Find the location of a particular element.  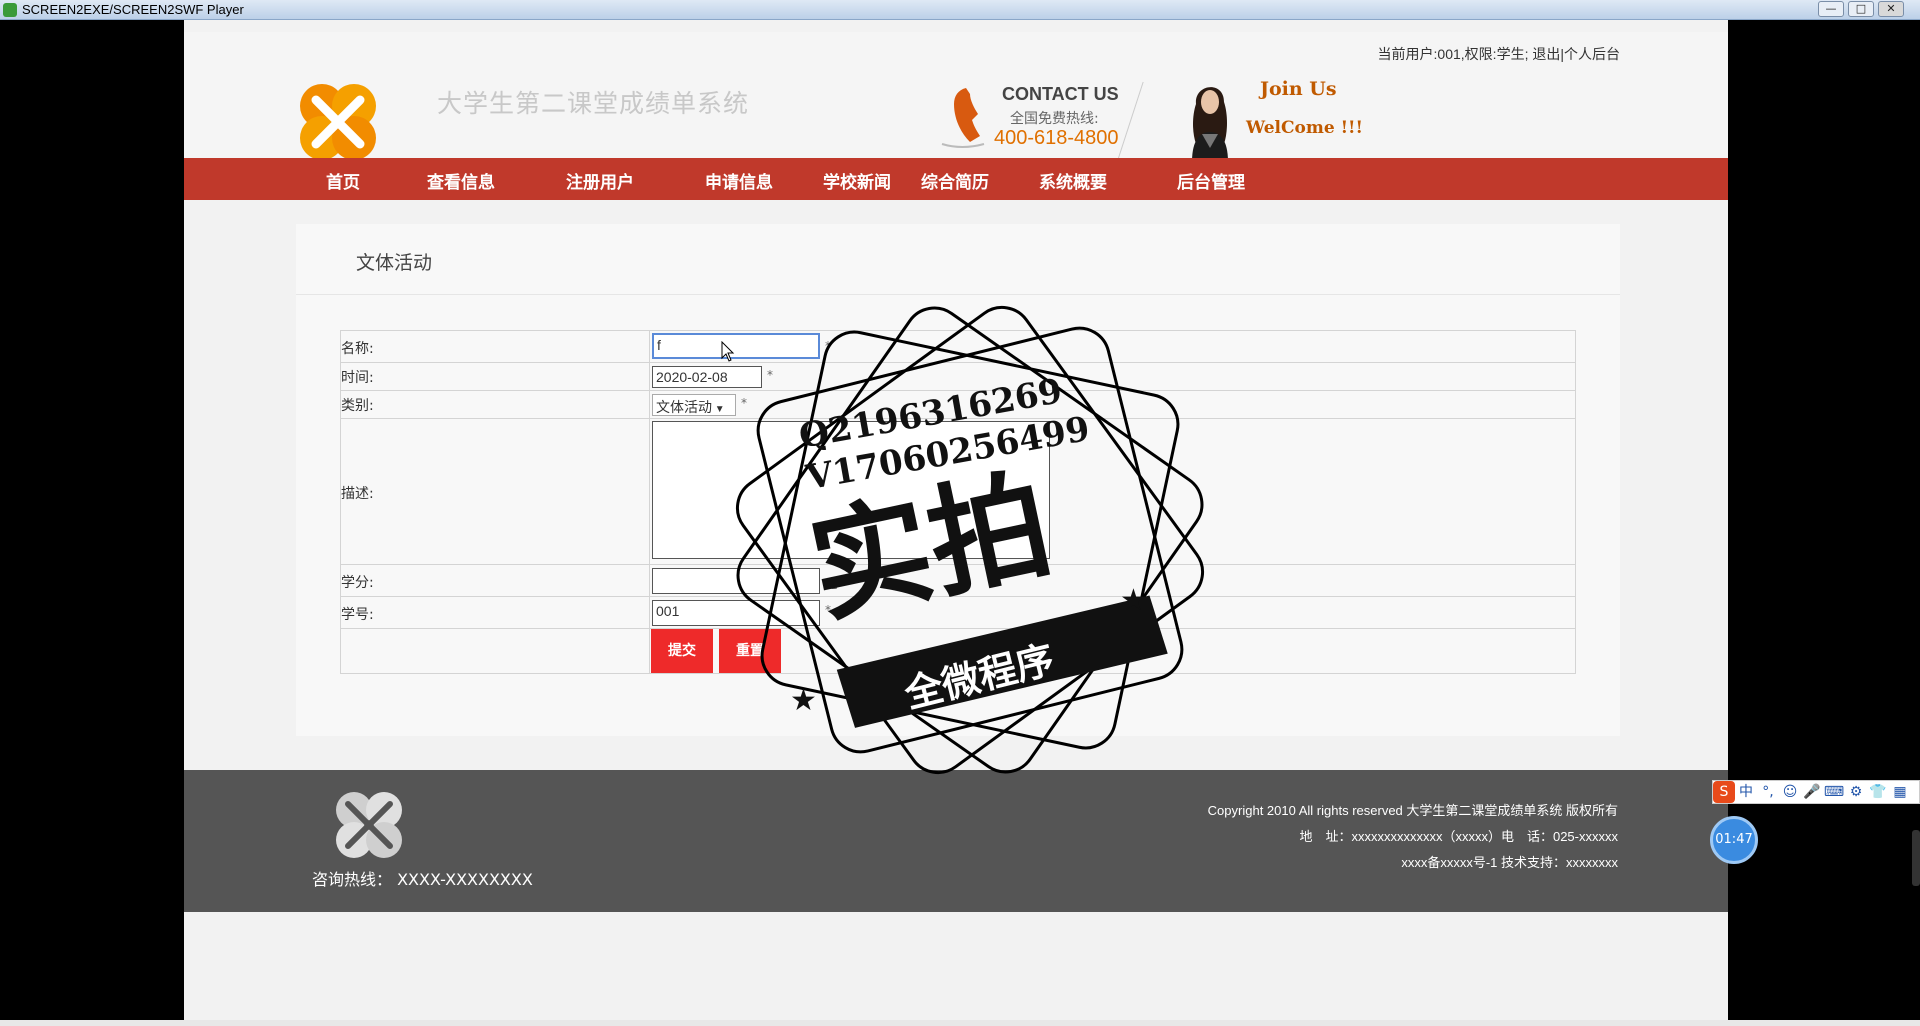

site-logo-icon is located at coordinates (338, 122).